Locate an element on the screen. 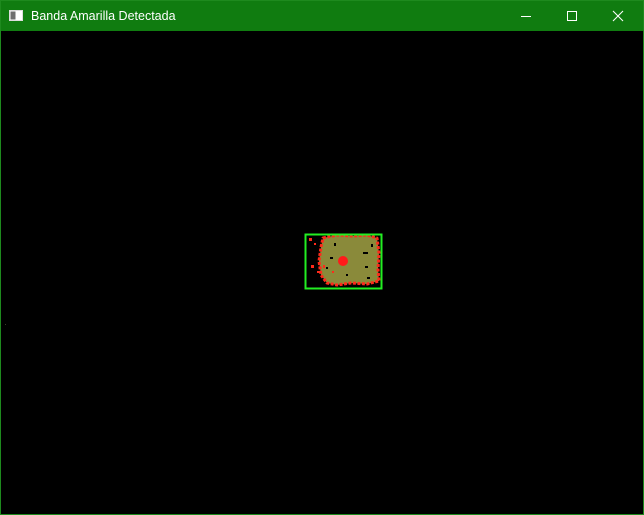 This screenshot has height=515, width=644. close-button is located at coordinates (618, 16).